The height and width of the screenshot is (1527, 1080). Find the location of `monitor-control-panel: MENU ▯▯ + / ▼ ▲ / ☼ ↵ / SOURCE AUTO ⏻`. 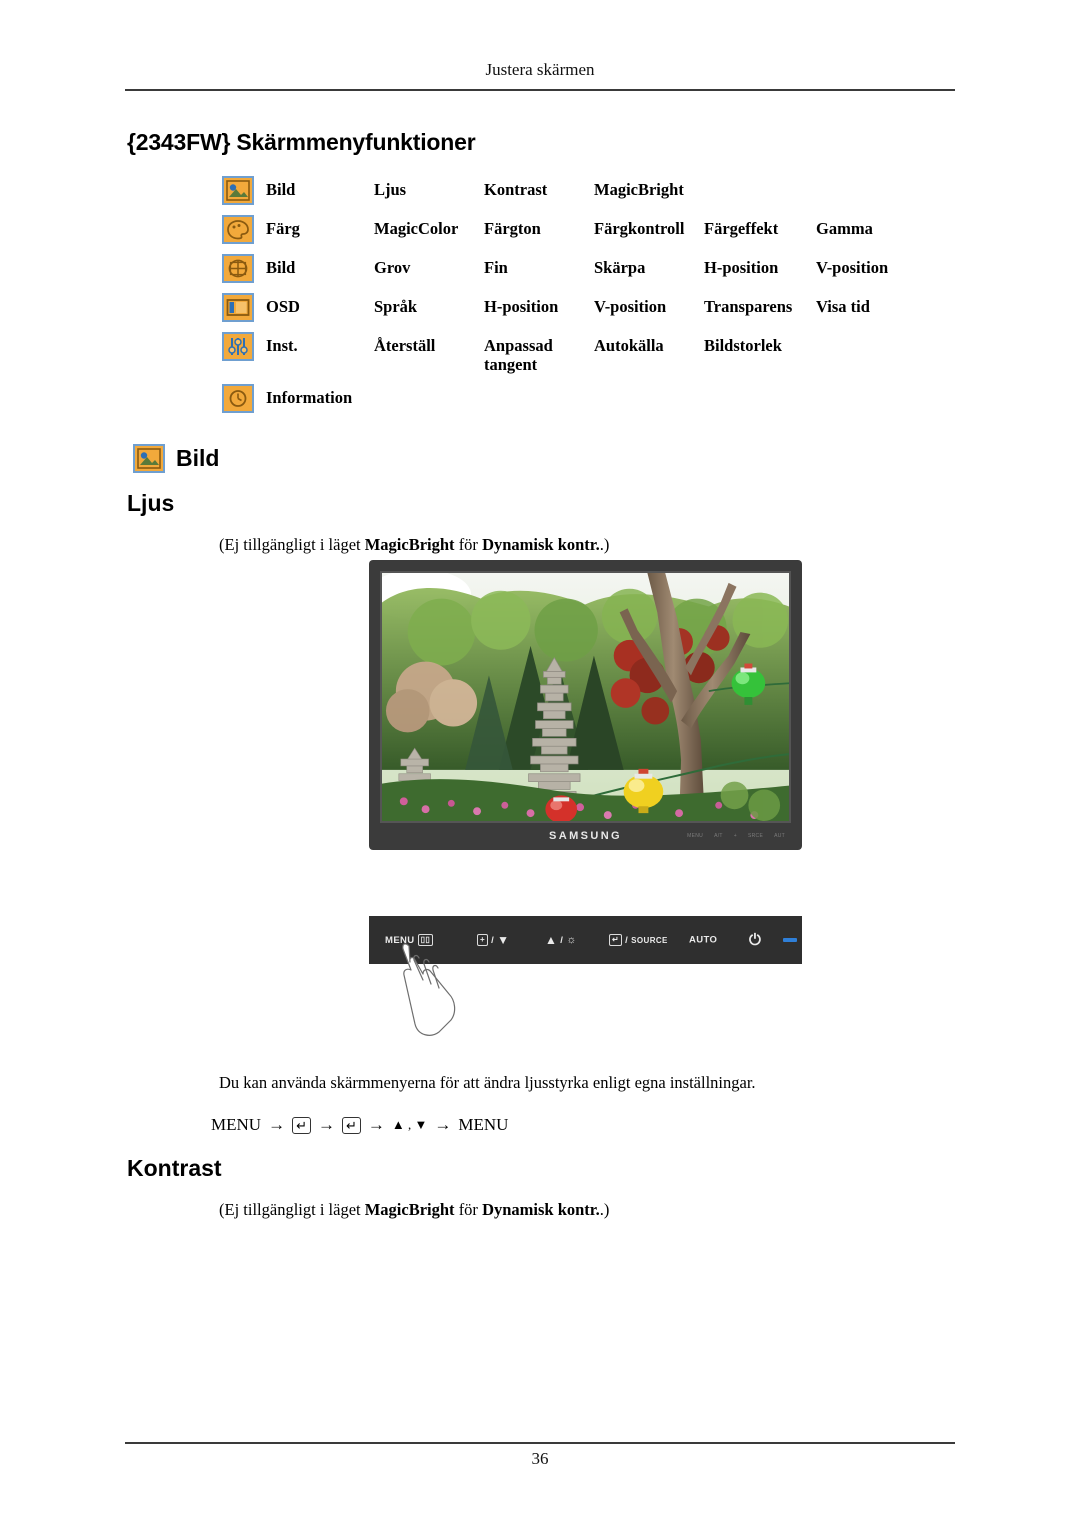

monitor-control-panel: MENU ▯▯ + / ▼ ▲ / ☼ ↵ / SOURCE AUTO ⏻ is located at coordinates (585, 940).